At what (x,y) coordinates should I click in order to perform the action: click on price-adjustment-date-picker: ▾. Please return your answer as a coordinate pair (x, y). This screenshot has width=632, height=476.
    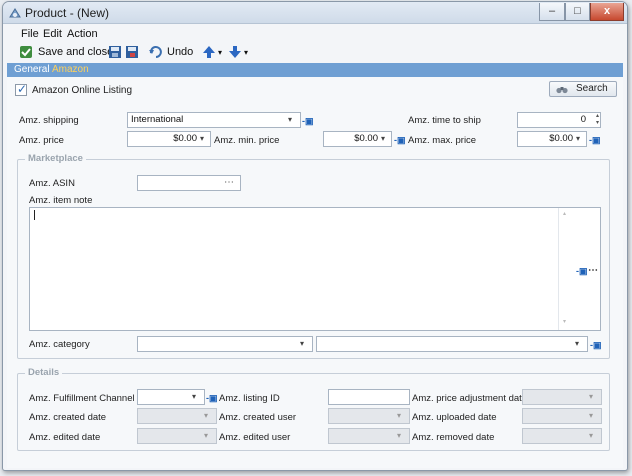
    Looking at the image, I should click on (562, 397).